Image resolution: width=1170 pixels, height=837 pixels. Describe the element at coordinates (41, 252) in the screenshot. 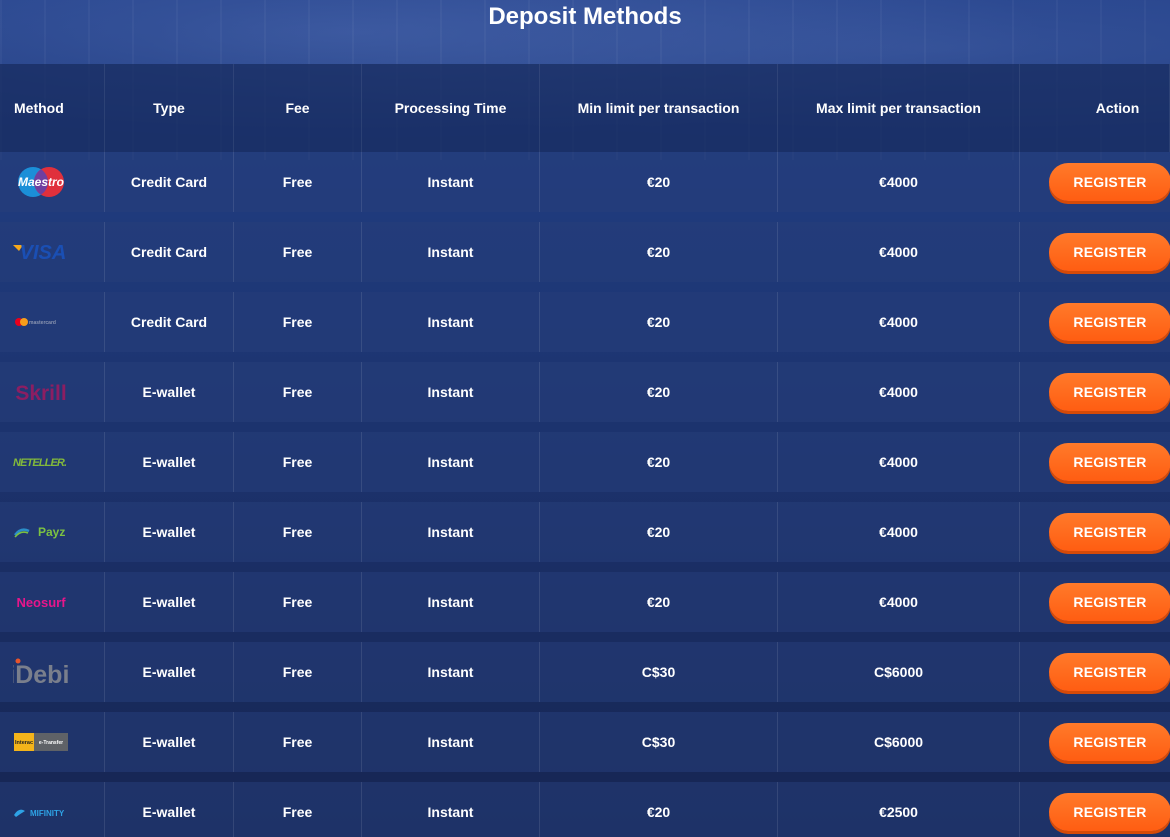

I see `visa-logo: VISA` at that location.